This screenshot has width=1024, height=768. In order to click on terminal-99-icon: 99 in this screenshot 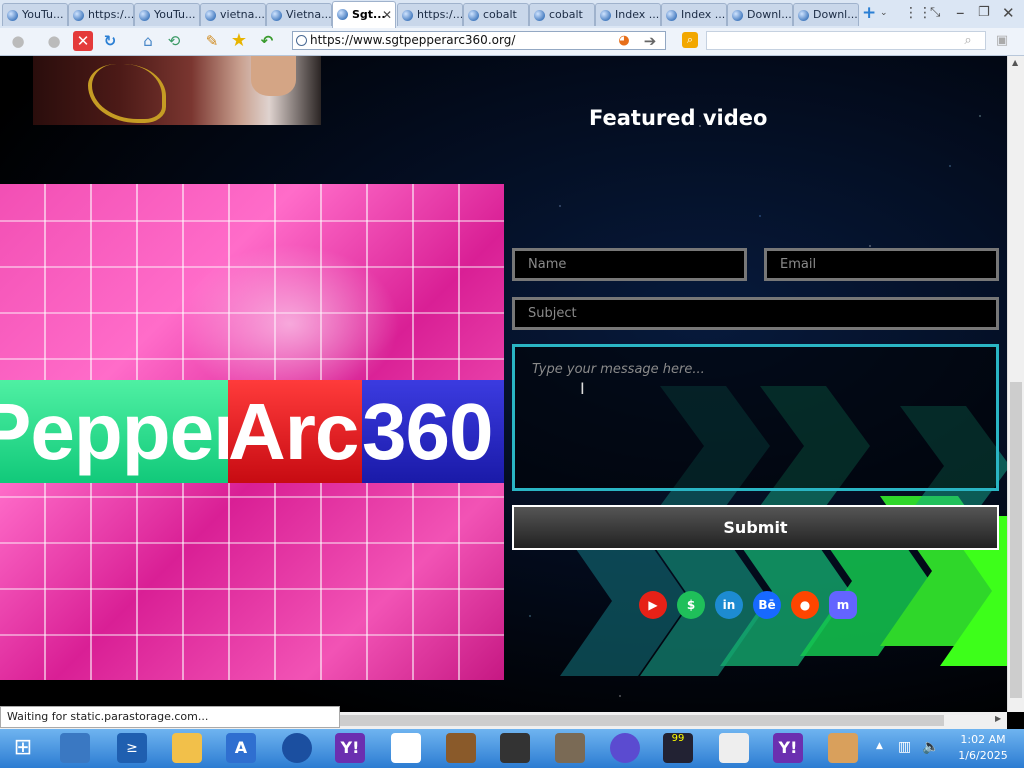, I will do `click(678, 748)`.